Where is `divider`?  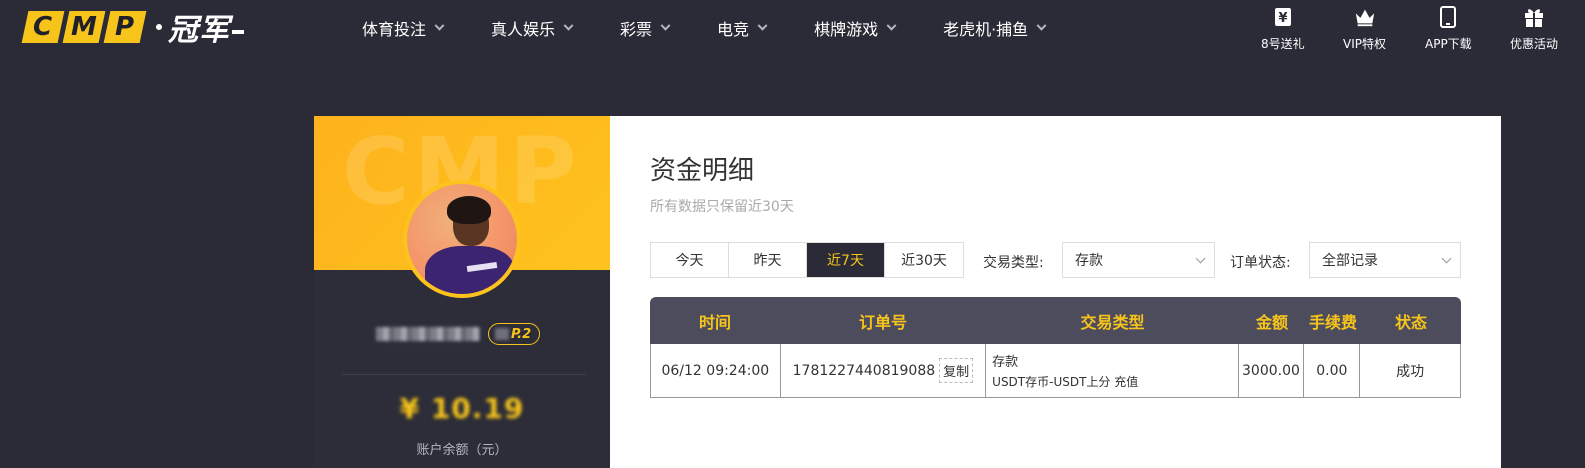
divider is located at coordinates (464, 374).